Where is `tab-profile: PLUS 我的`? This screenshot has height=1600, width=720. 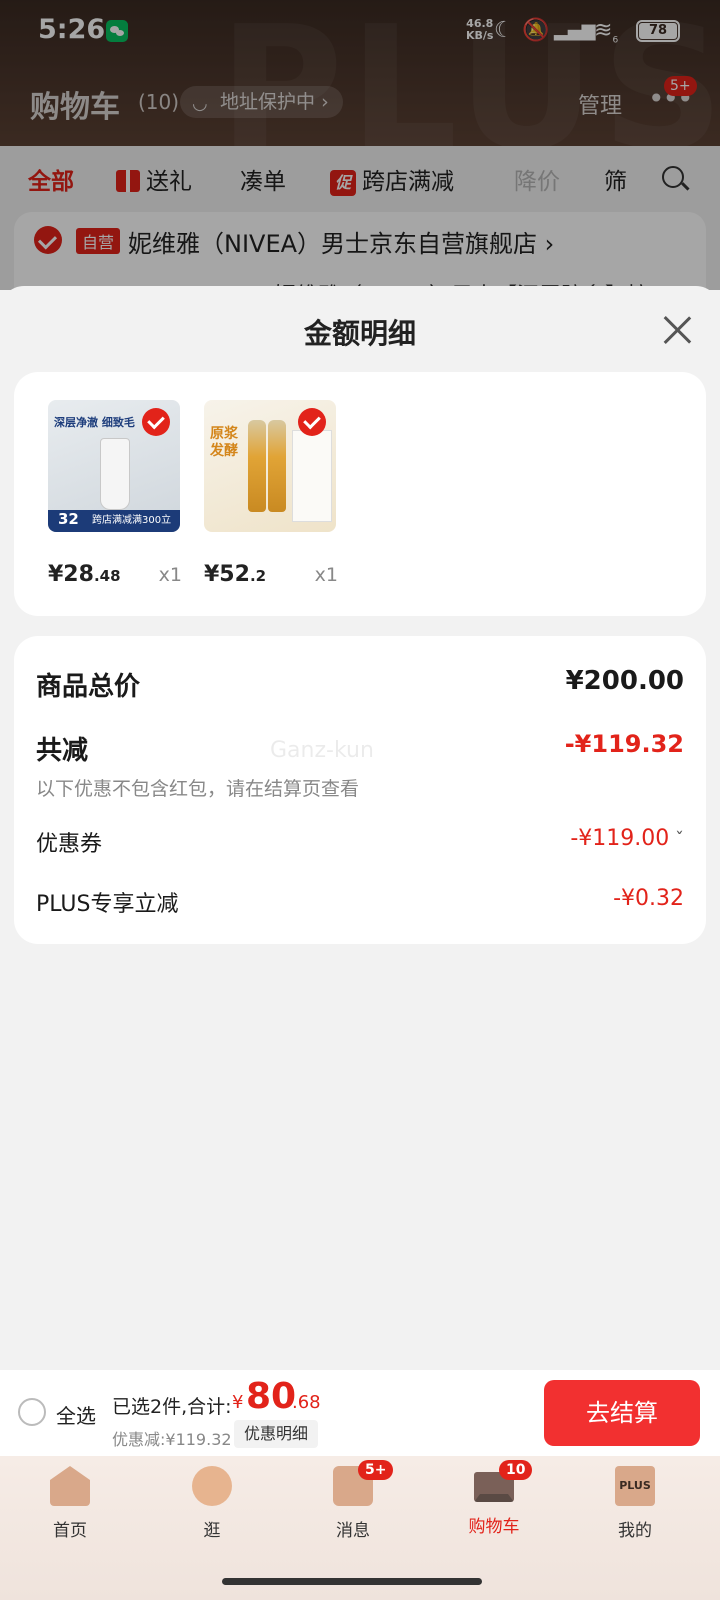 tab-profile: PLUS 我的 is located at coordinates (635, 1503).